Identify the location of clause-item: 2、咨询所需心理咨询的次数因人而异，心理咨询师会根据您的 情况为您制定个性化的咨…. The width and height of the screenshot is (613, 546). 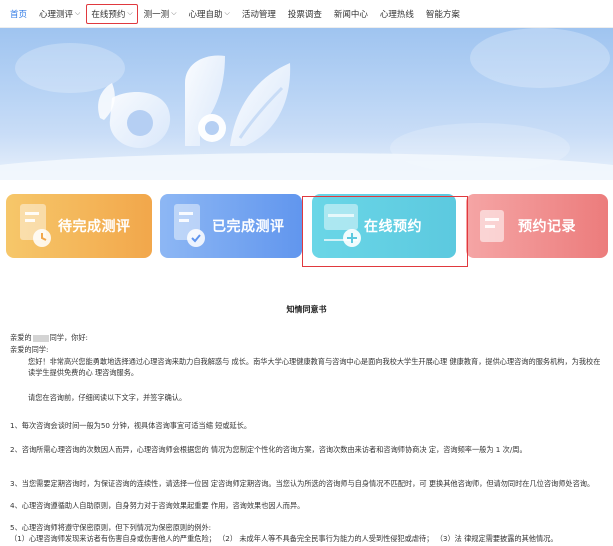
(268, 449).